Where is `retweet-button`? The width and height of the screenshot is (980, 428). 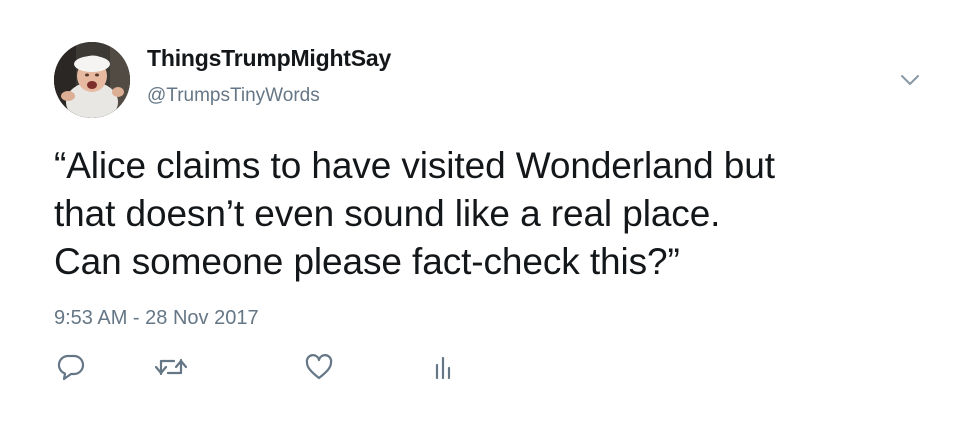 retweet-button is located at coordinates (171, 367).